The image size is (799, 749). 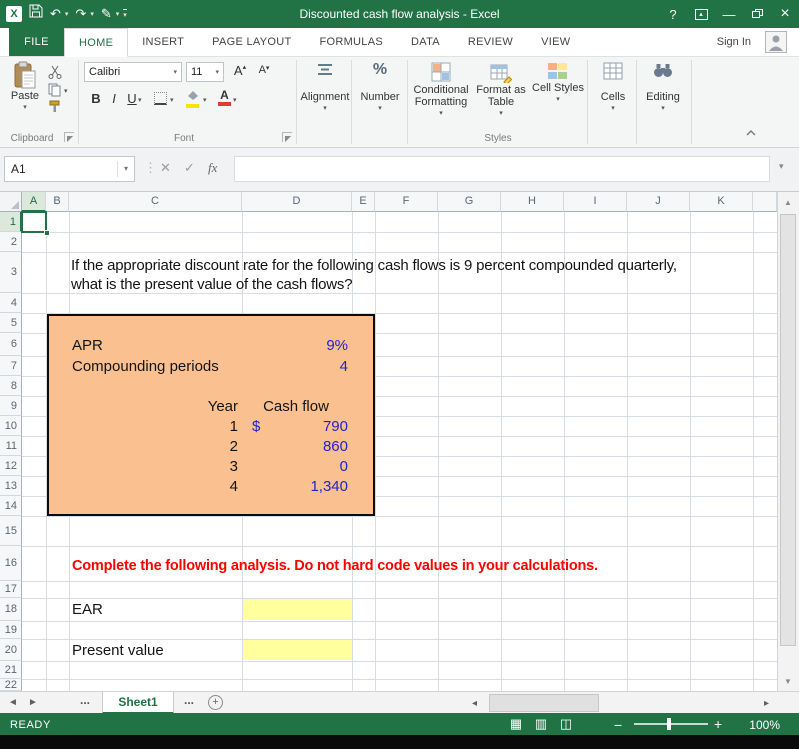 I want to click on font-size-select: 11 ▾, so click(x=205, y=72).